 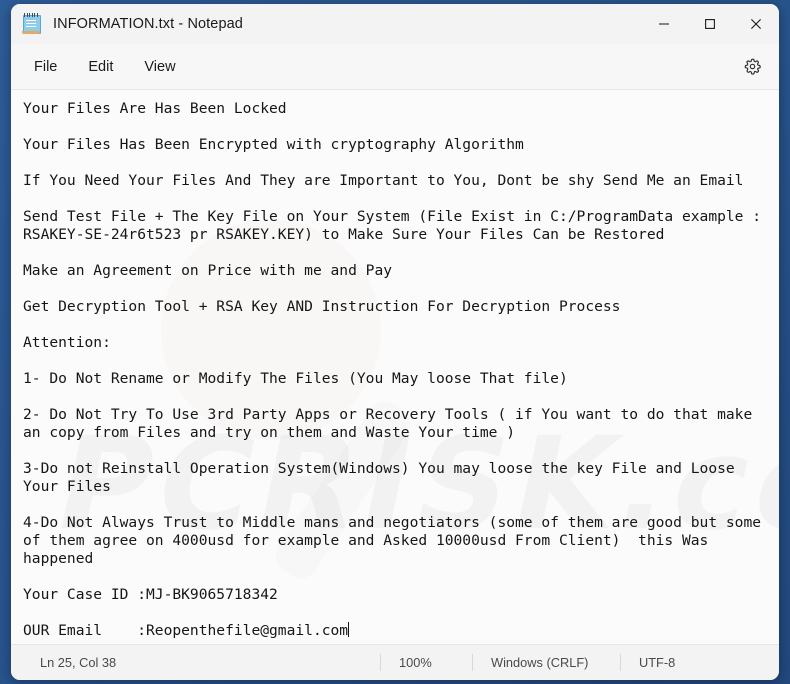 I want to click on close-button, so click(x=756, y=24).